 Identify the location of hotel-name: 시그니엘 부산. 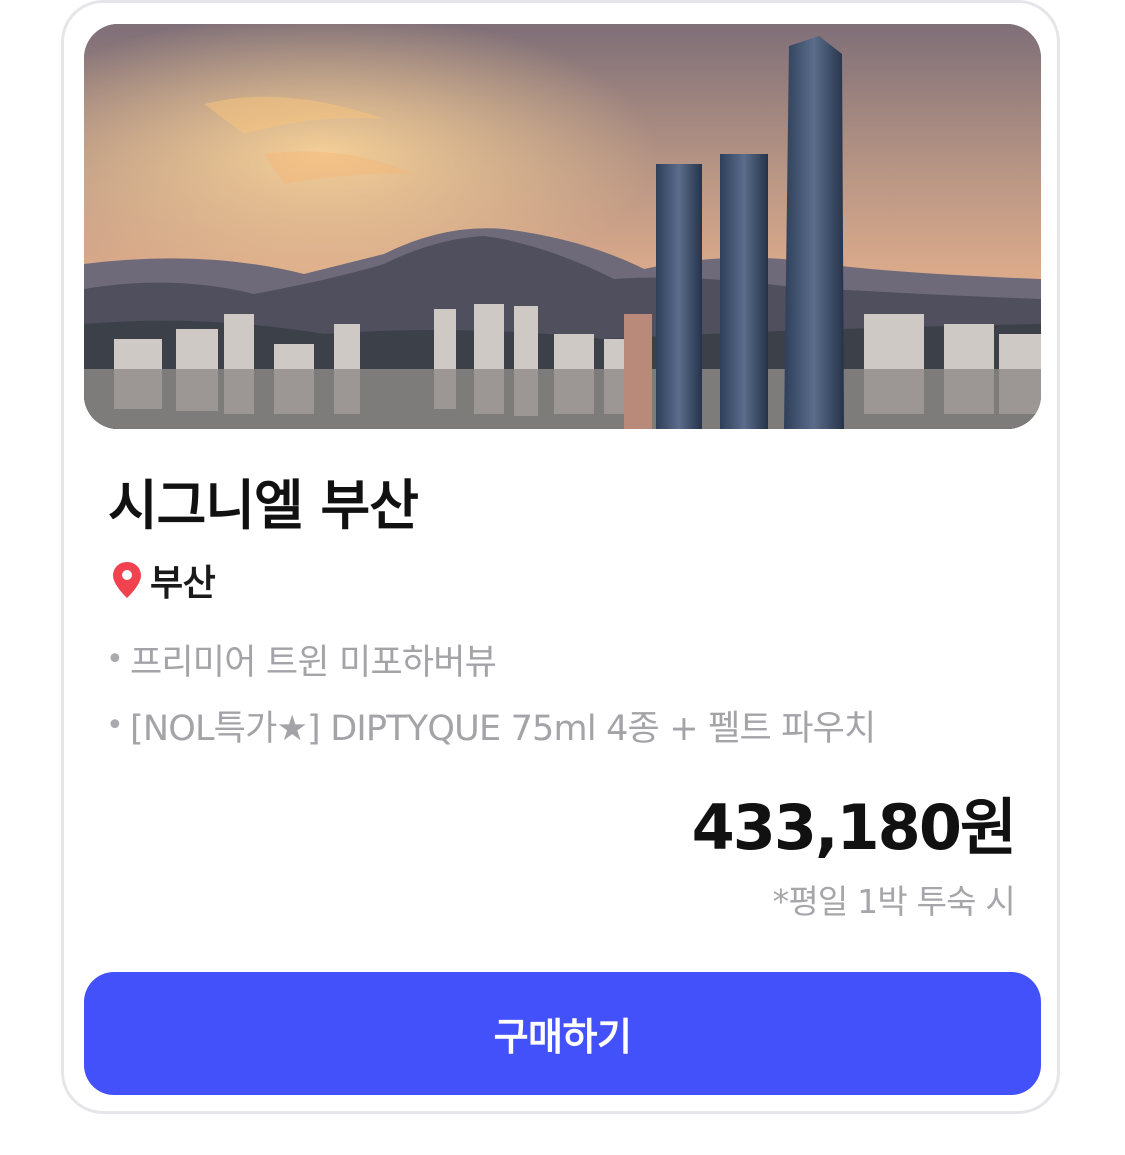
(263, 505).